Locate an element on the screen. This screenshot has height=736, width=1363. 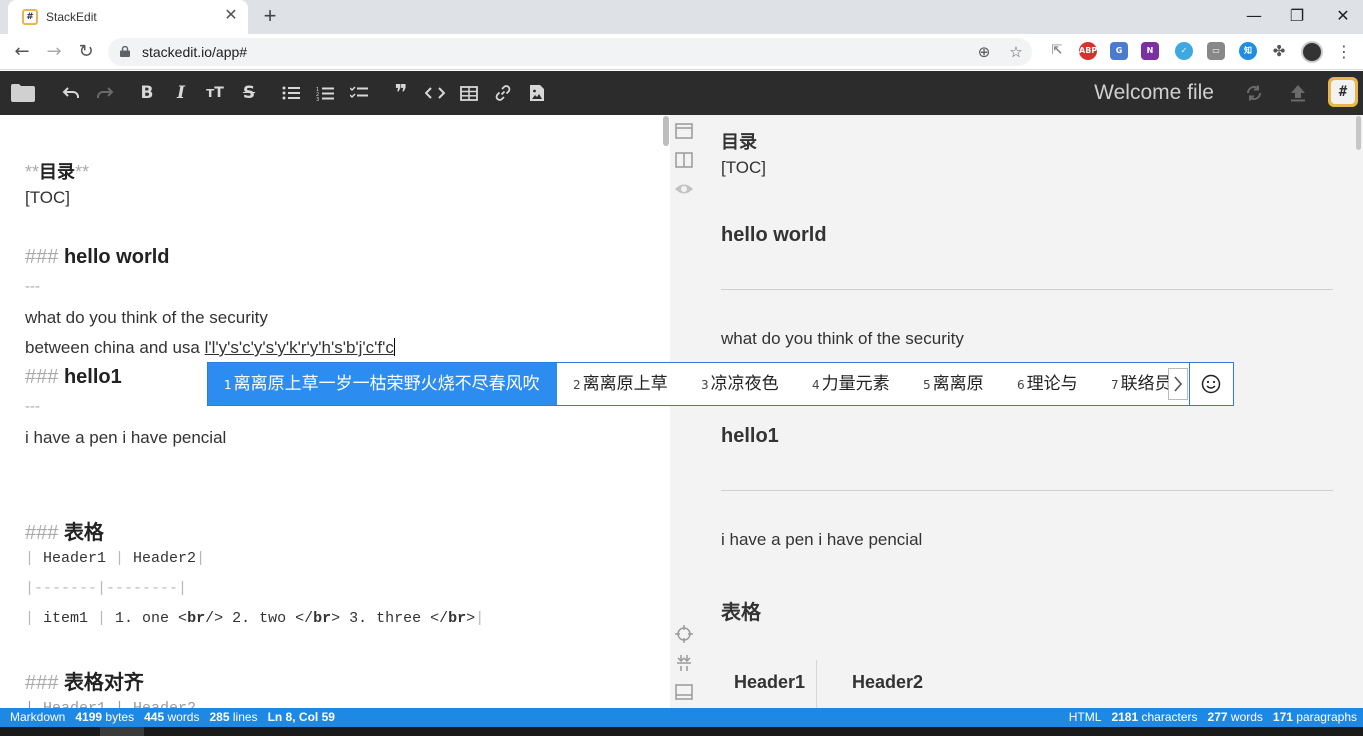
editor-toc-line: [TOC] is located at coordinates (48, 197).